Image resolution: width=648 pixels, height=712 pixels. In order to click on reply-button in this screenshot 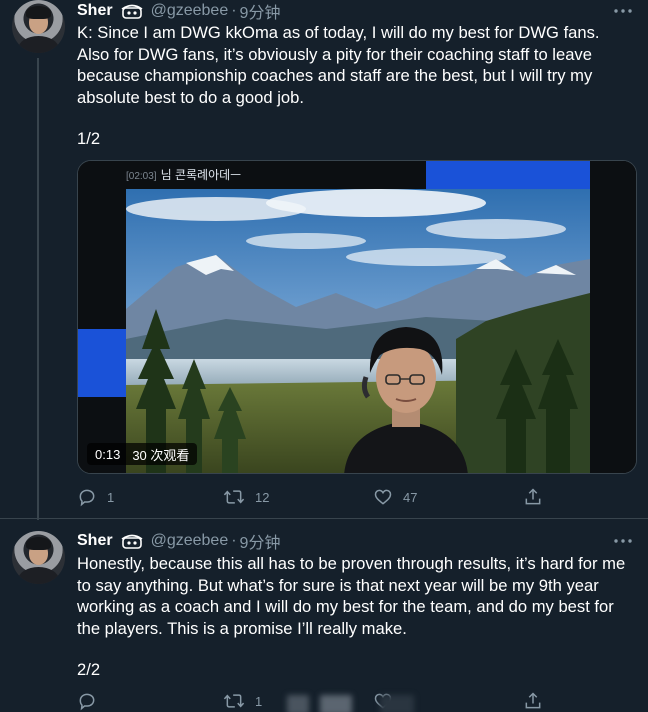, I will do `click(87, 700)`.